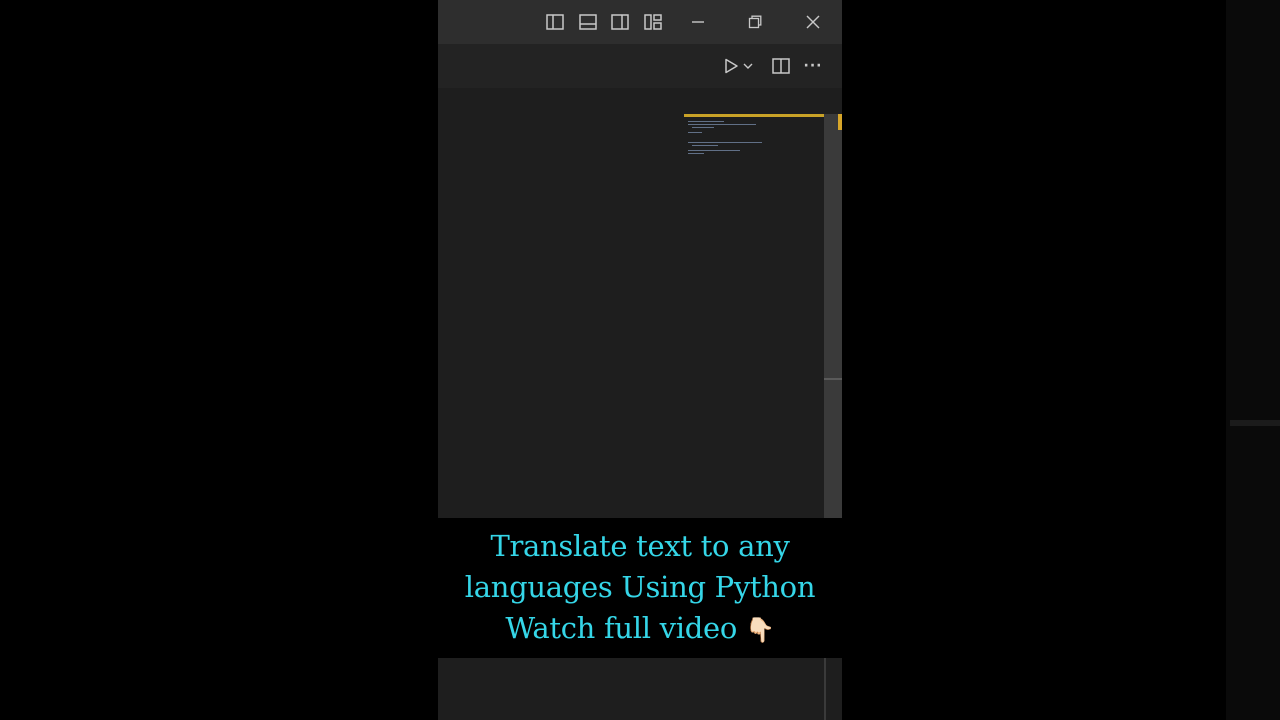  What do you see at coordinates (748, 66) in the screenshot?
I see `chevron-down-icon` at bounding box center [748, 66].